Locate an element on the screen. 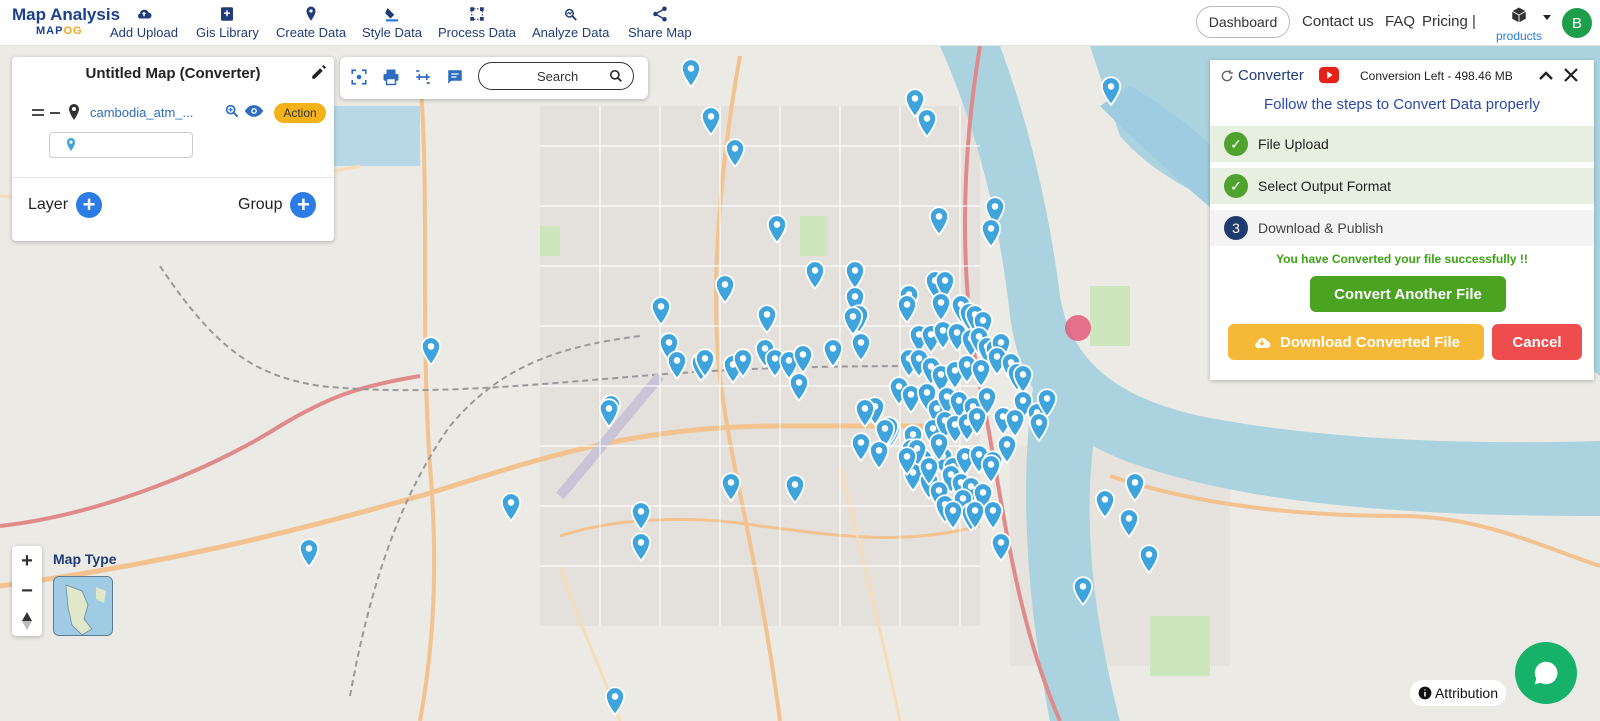  zoom-control: + − is located at coordinates (27, 591).